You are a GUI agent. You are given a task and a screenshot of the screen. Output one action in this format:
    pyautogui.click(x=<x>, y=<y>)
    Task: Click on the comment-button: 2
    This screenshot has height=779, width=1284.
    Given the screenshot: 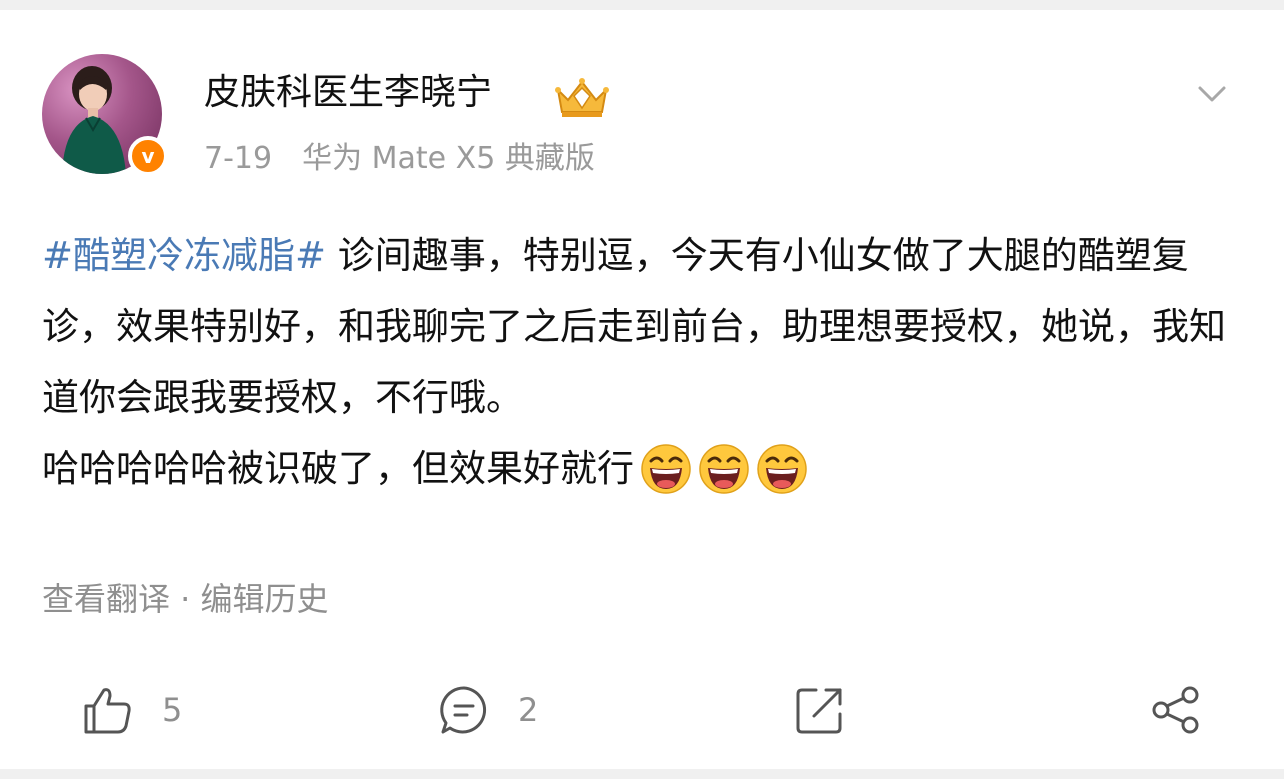 What is the action you would take?
    pyautogui.click(x=488, y=710)
    